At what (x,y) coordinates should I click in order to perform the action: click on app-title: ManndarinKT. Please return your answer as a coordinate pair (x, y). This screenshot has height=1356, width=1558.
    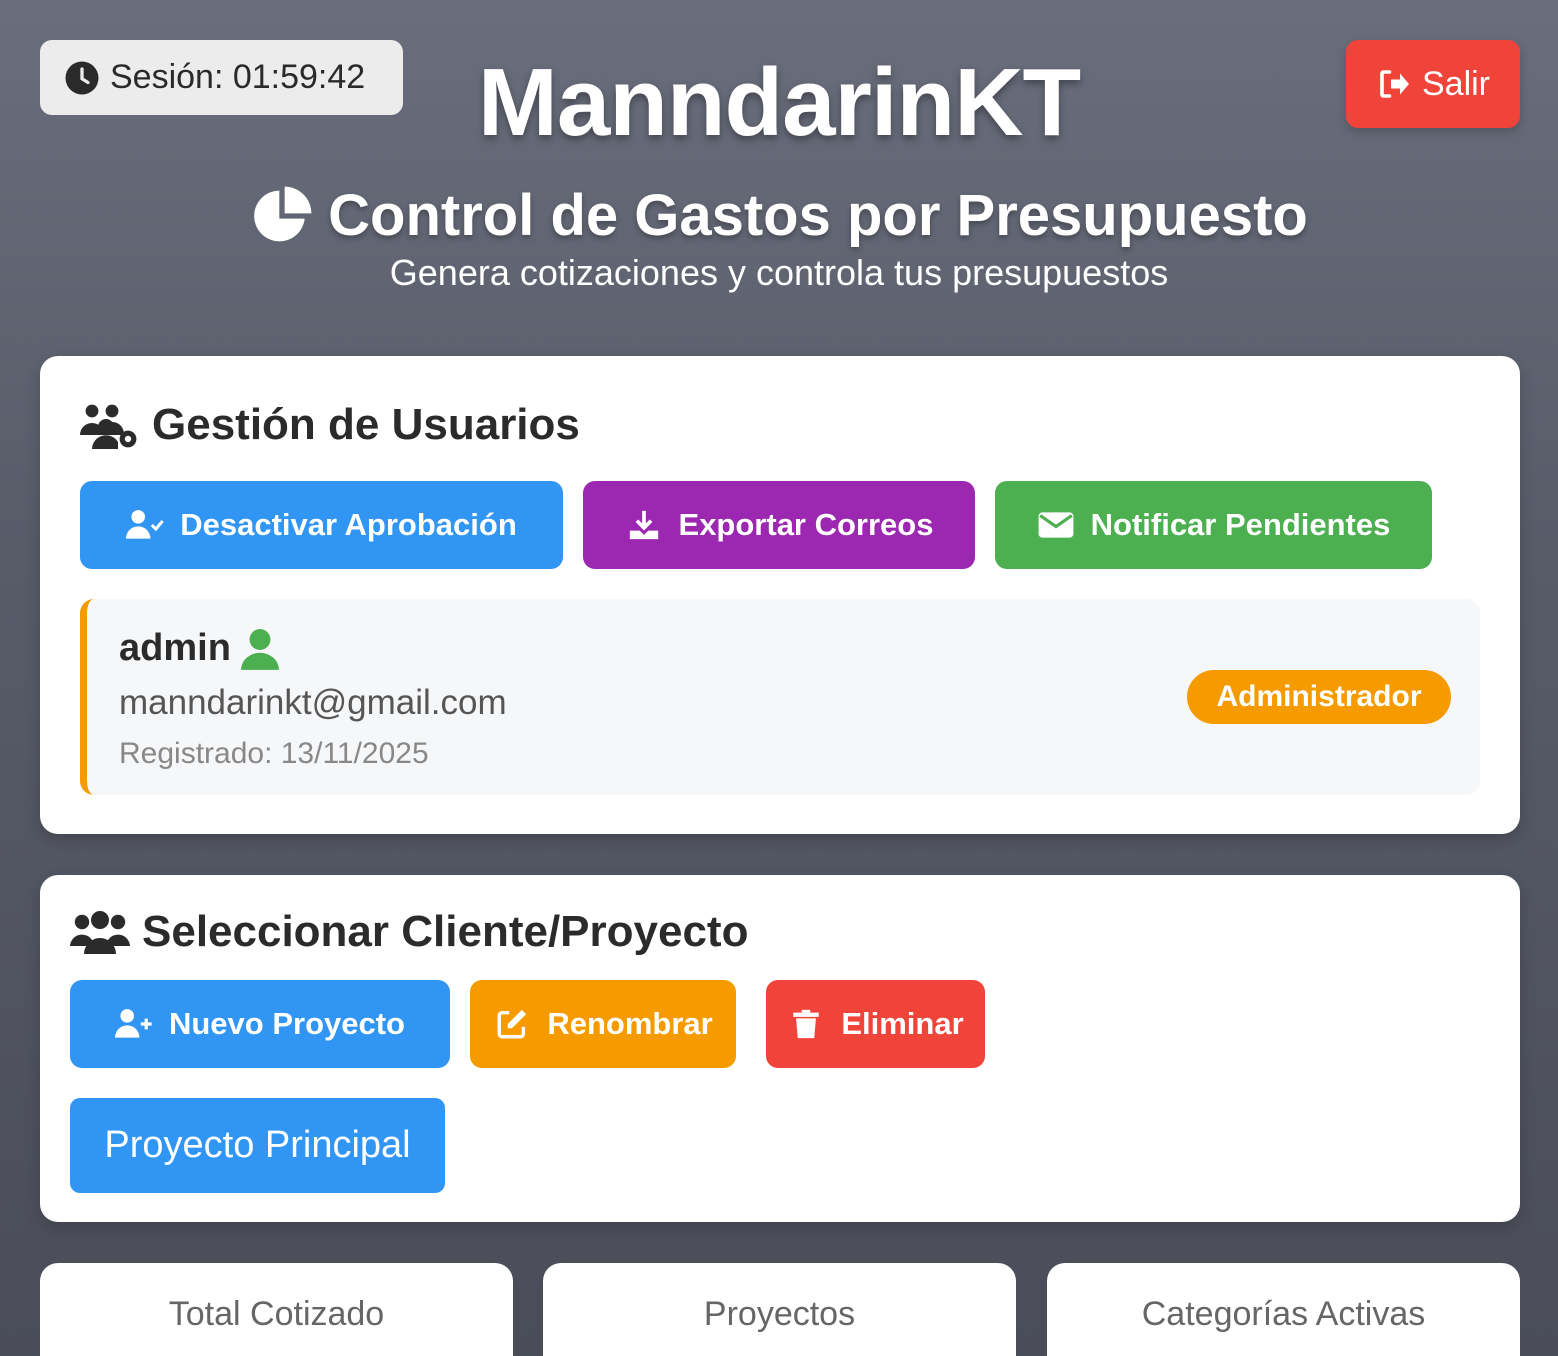
    Looking at the image, I should click on (779, 102).